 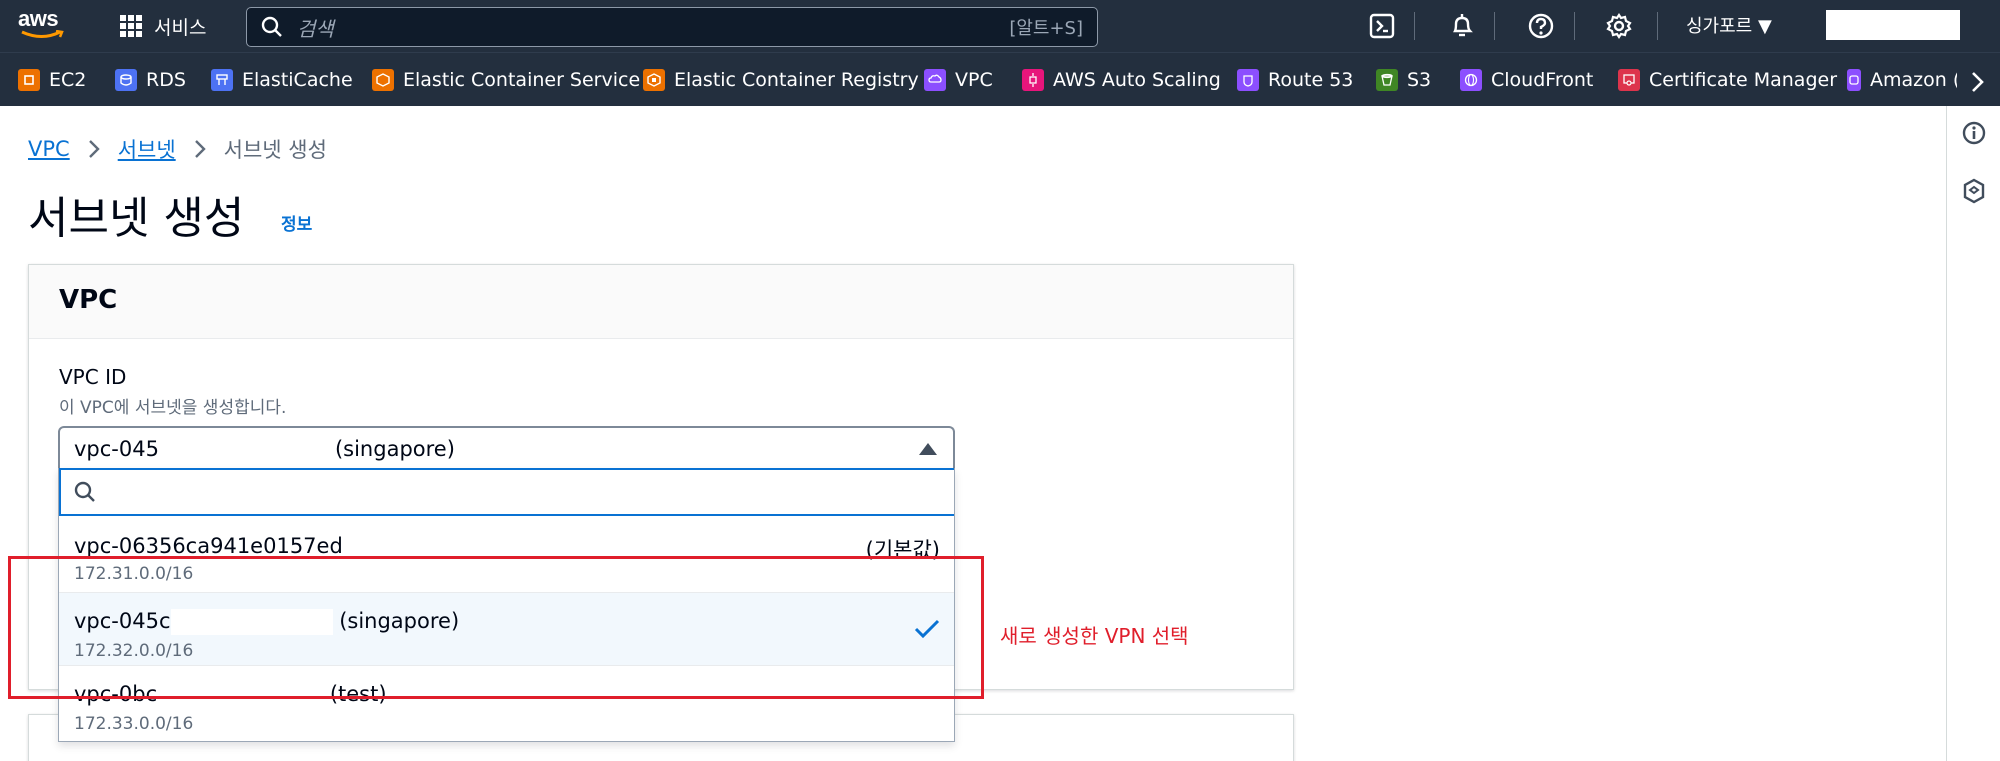 What do you see at coordinates (282, 80) in the screenshot?
I see `favorite-elasticache: ElastiCache` at bounding box center [282, 80].